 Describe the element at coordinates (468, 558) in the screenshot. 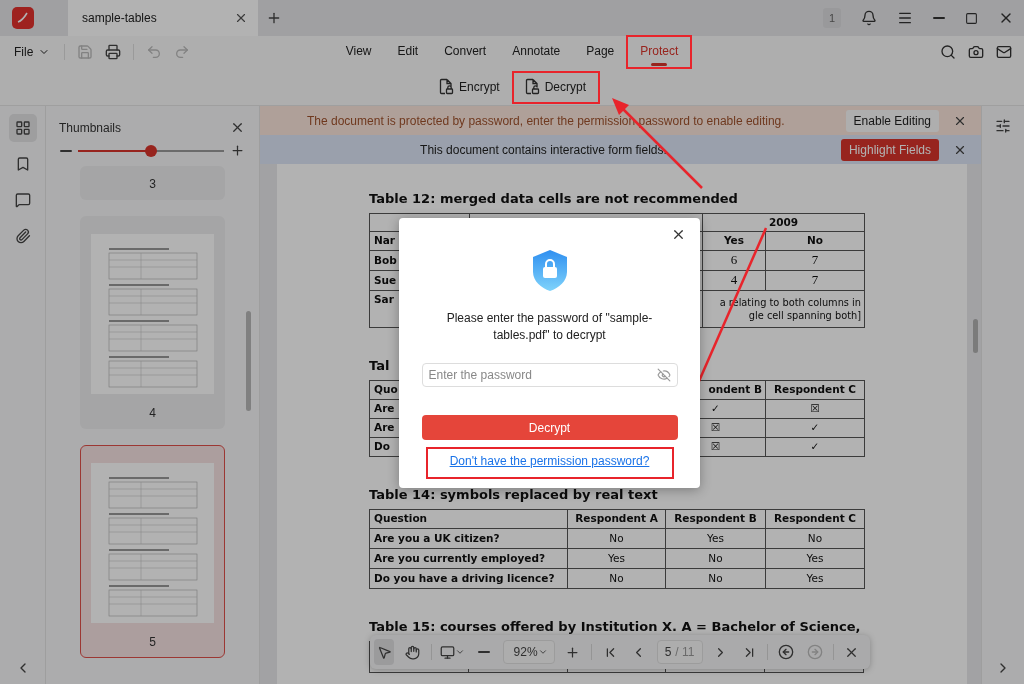

I see `table-cell: Are you currently employed?` at that location.